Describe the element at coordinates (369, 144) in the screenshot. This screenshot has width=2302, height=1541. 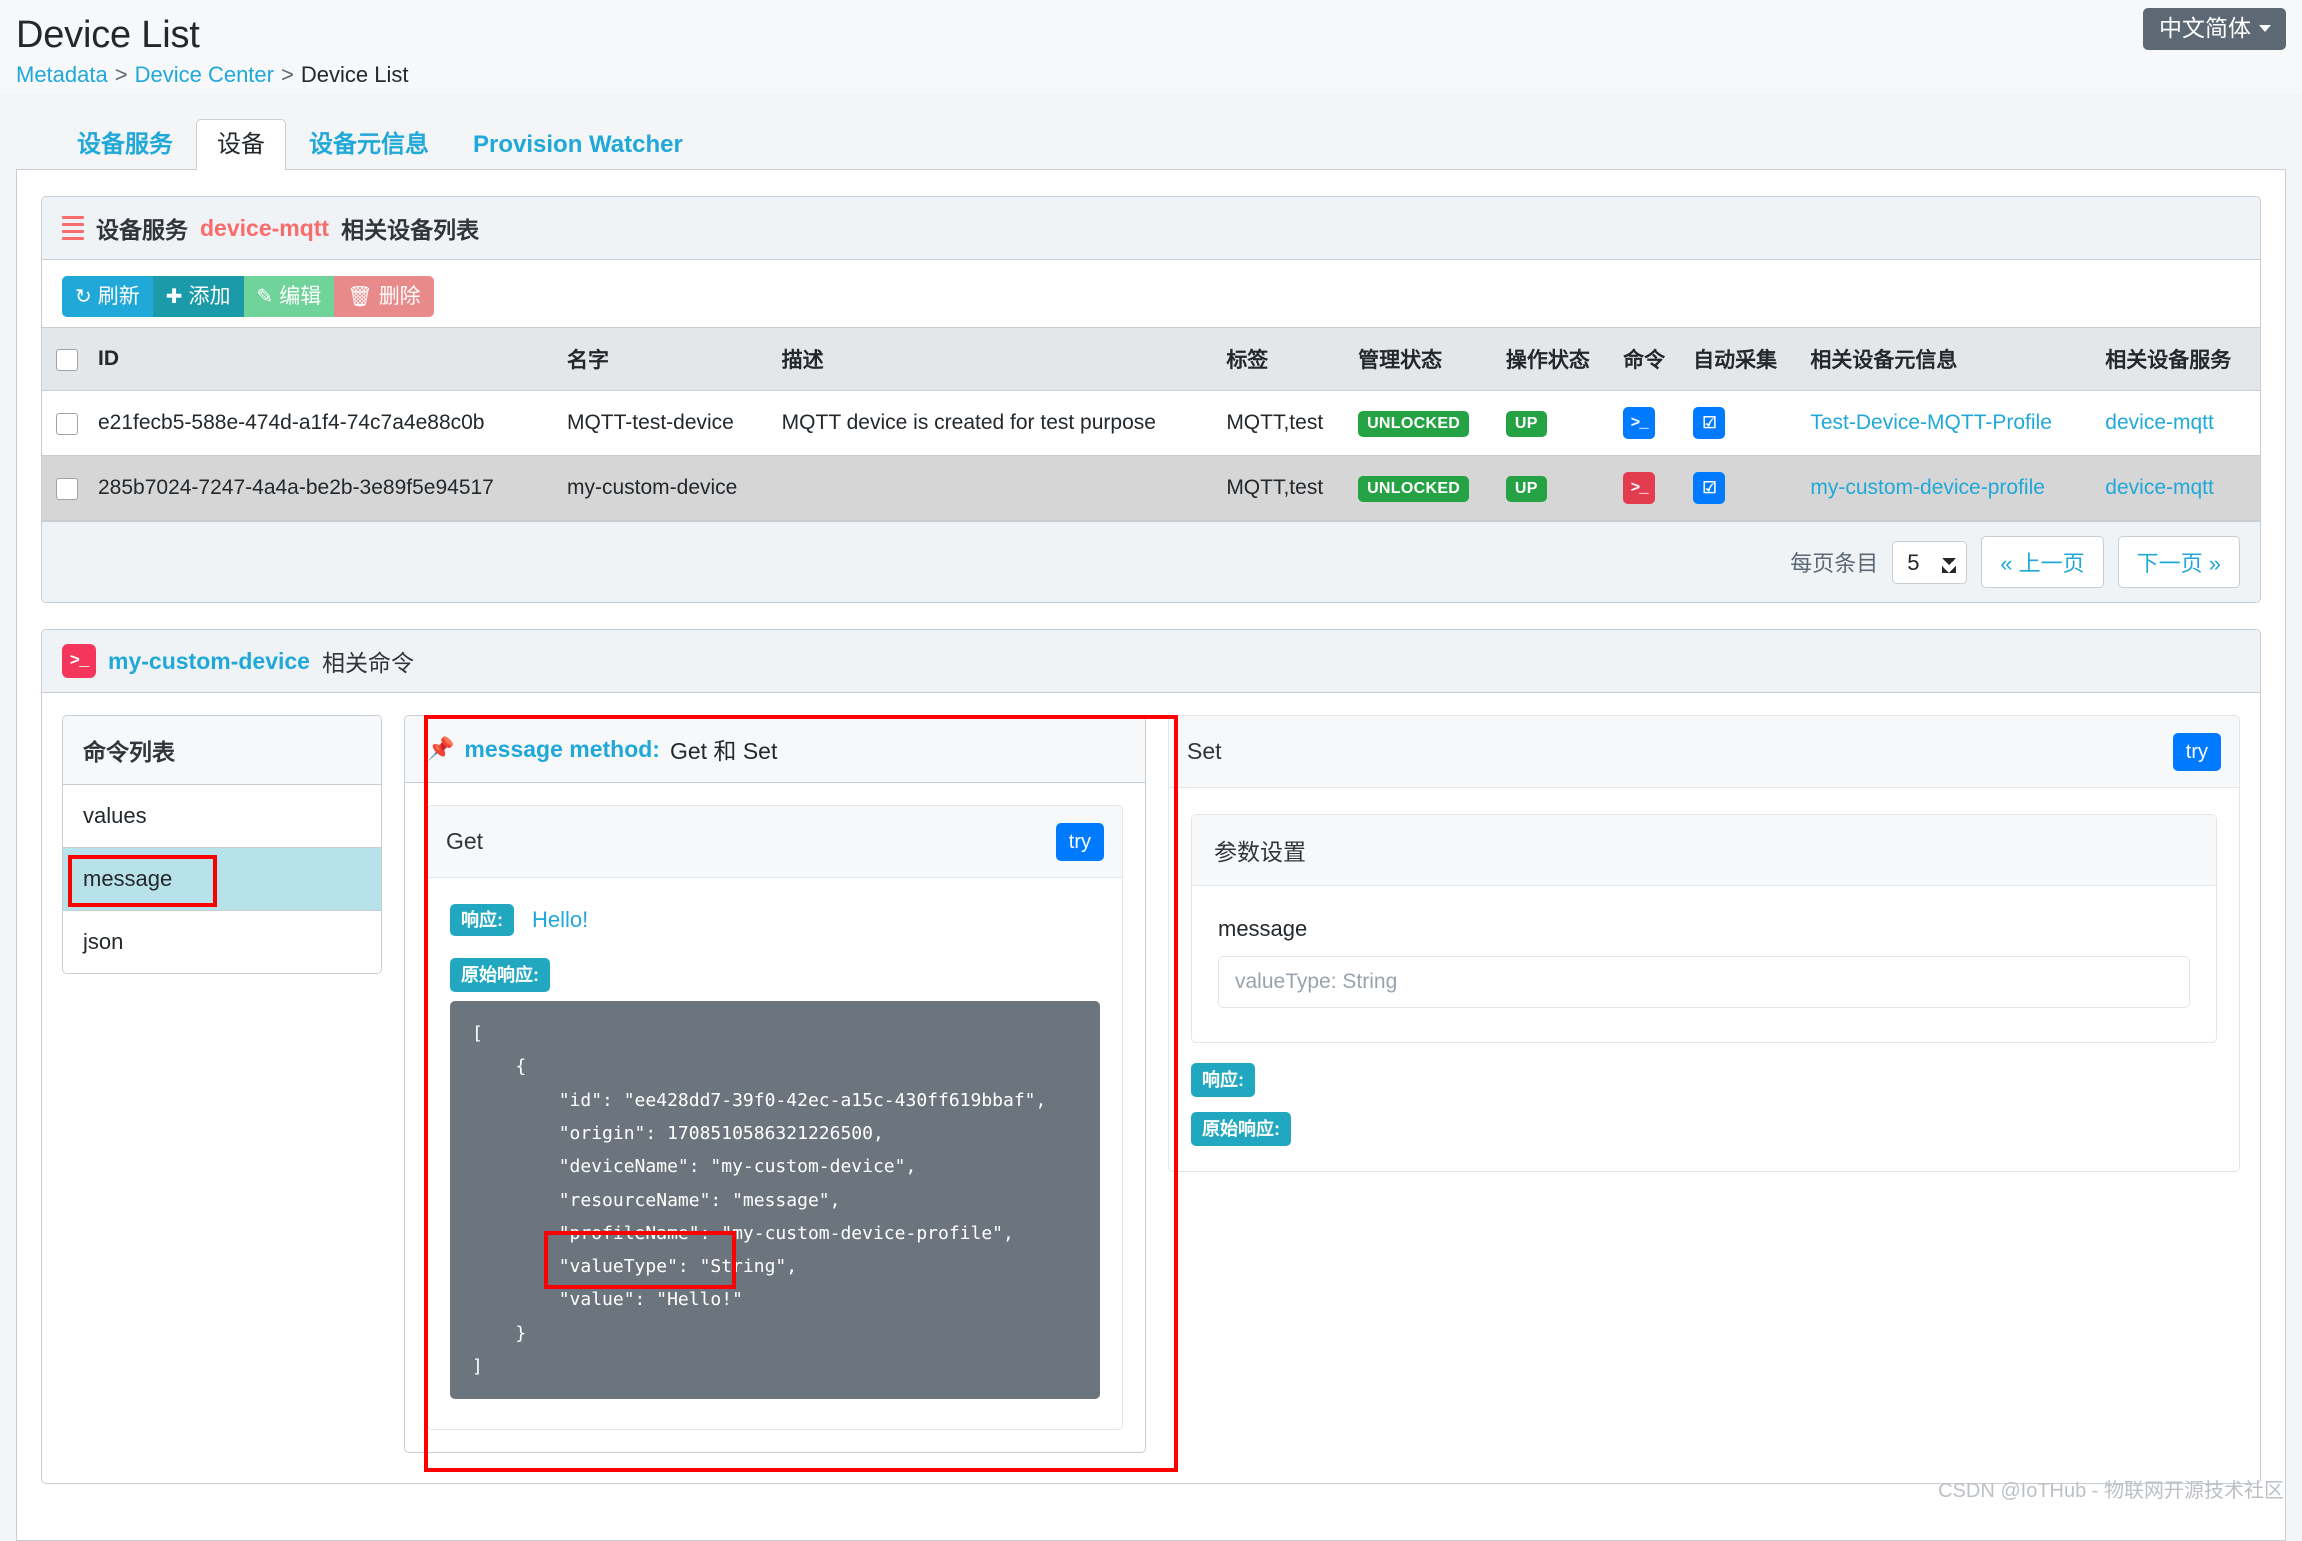
I see `tab-device-profile: 设备元信息` at that location.